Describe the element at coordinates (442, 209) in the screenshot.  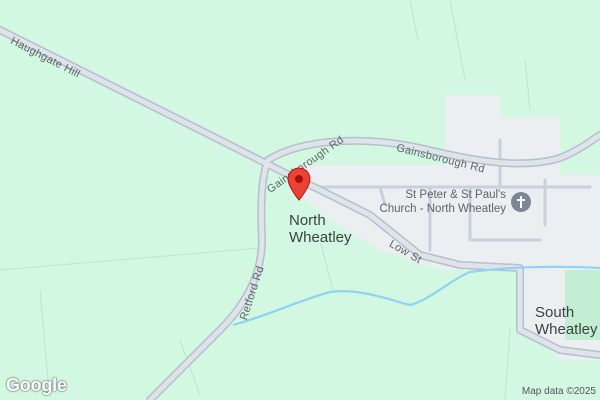
I see `poi-church-line2: Church - North Wheatley` at that location.